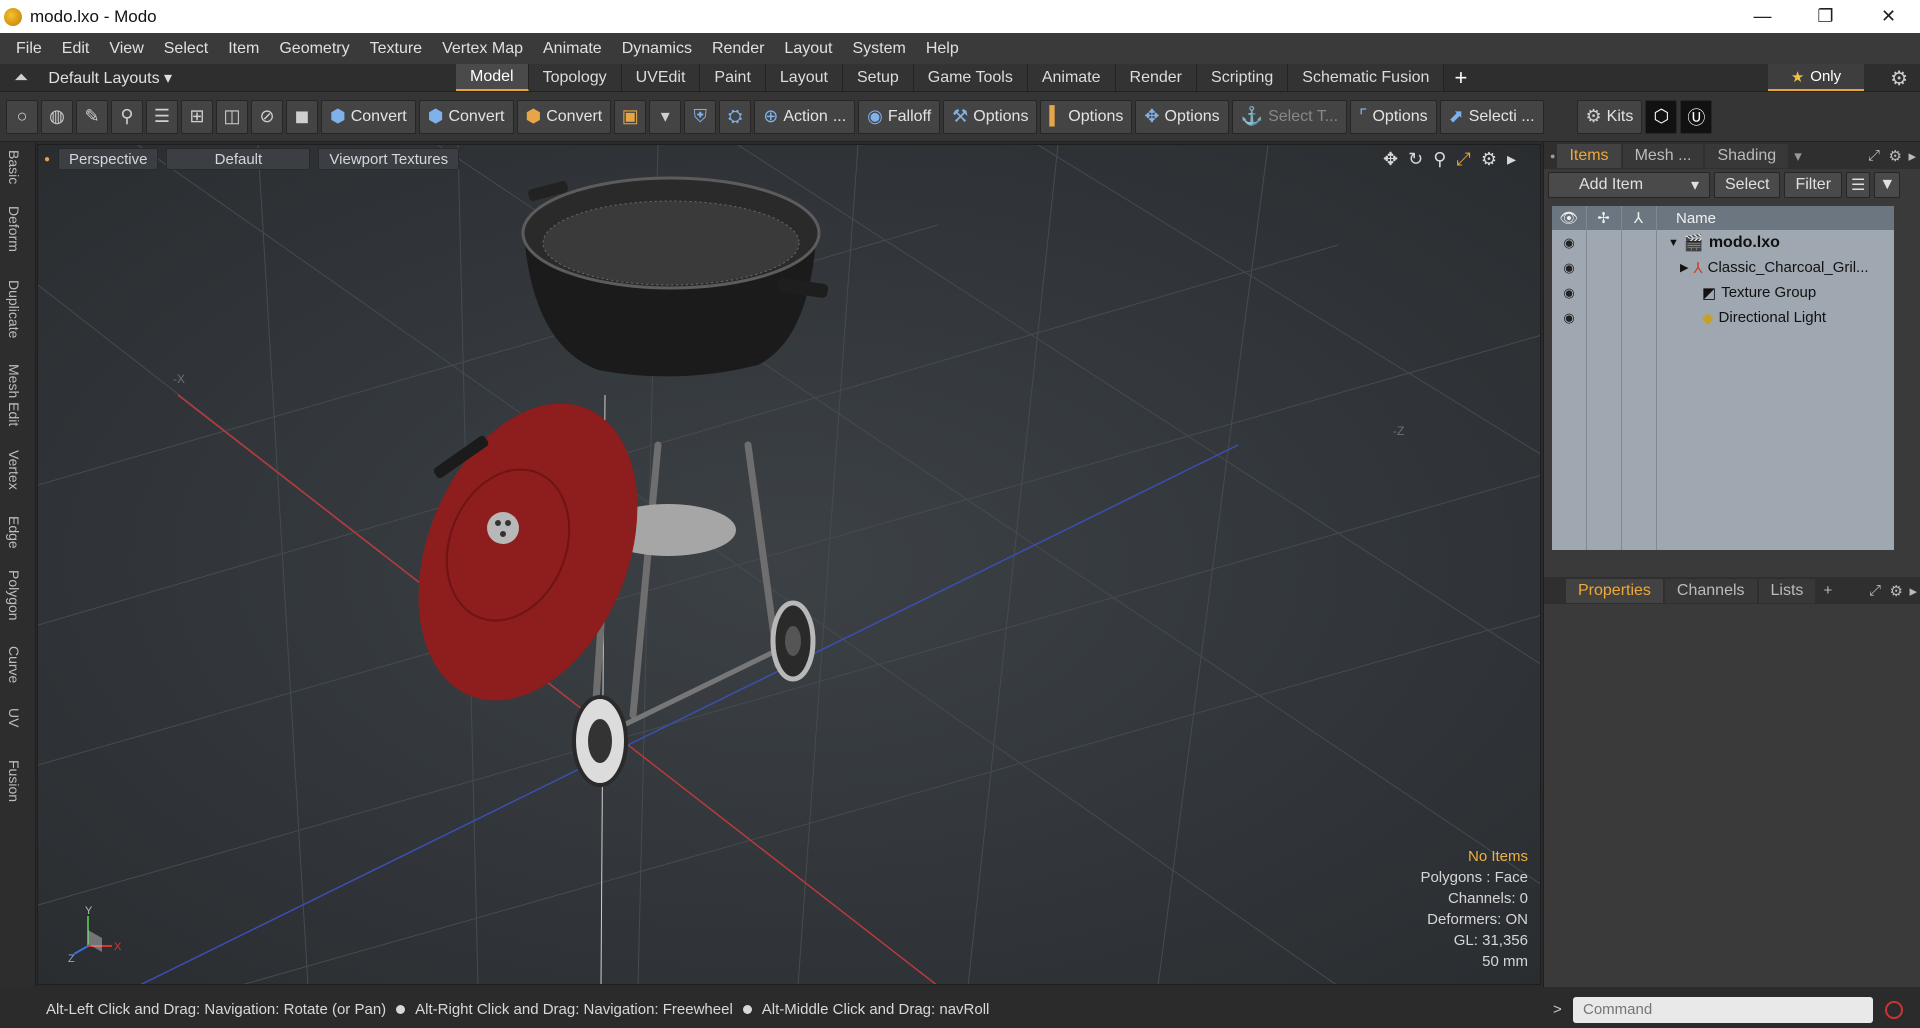 This screenshot has height=1028, width=1920. What do you see at coordinates (942, 49) in the screenshot?
I see `menu-help: Help` at bounding box center [942, 49].